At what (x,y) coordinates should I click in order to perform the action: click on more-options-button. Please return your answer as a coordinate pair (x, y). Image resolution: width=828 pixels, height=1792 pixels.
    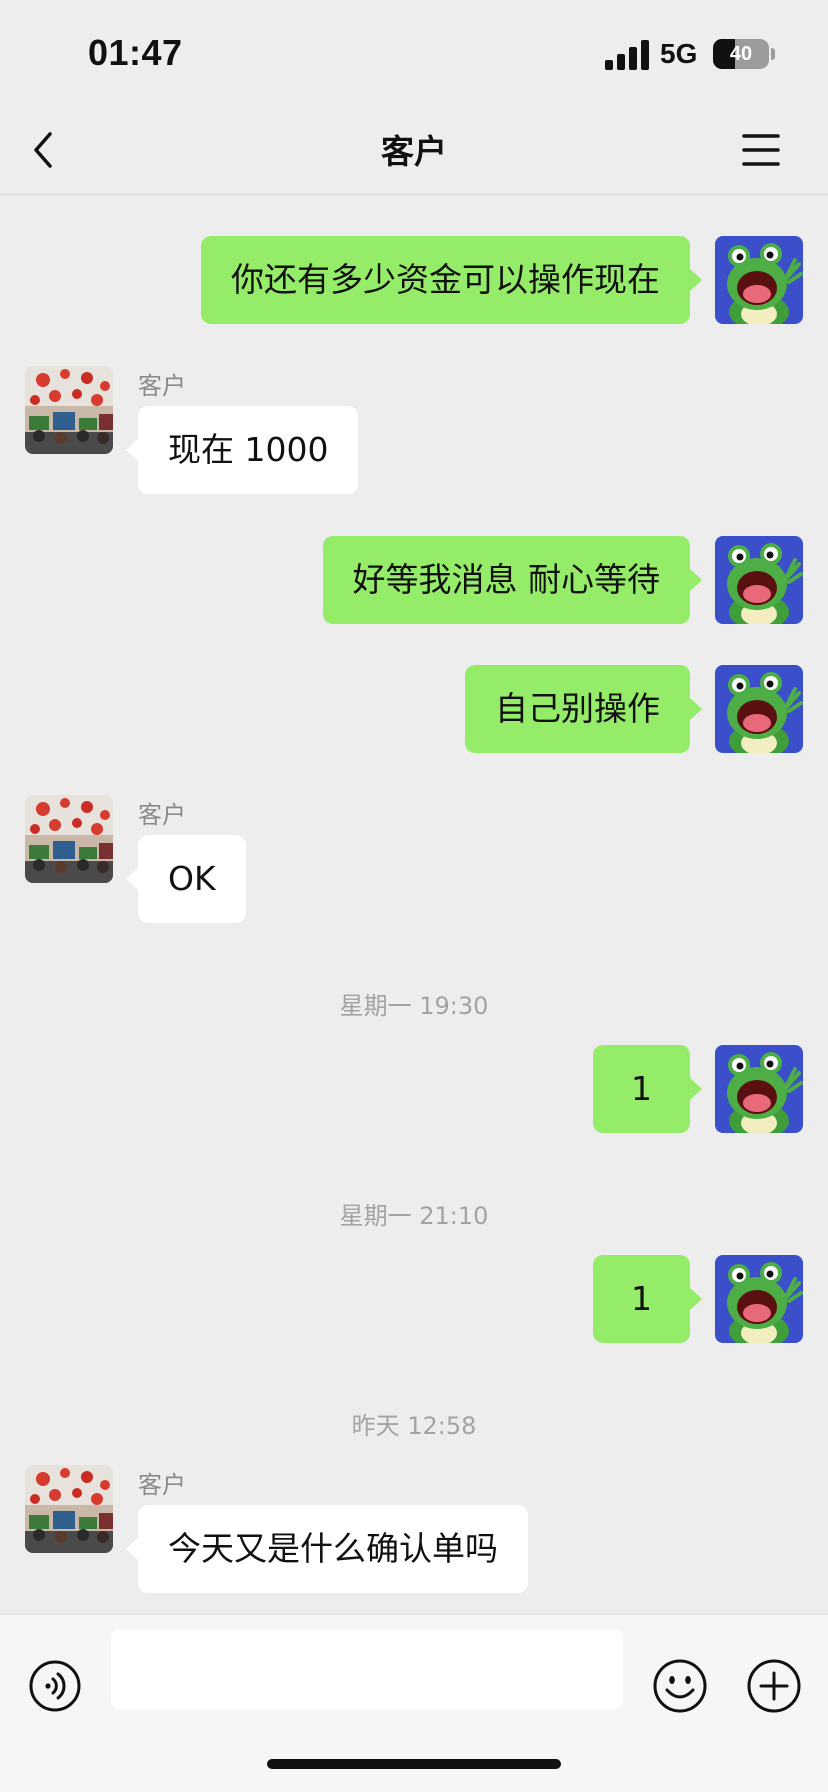
    Looking at the image, I should click on (774, 1686).